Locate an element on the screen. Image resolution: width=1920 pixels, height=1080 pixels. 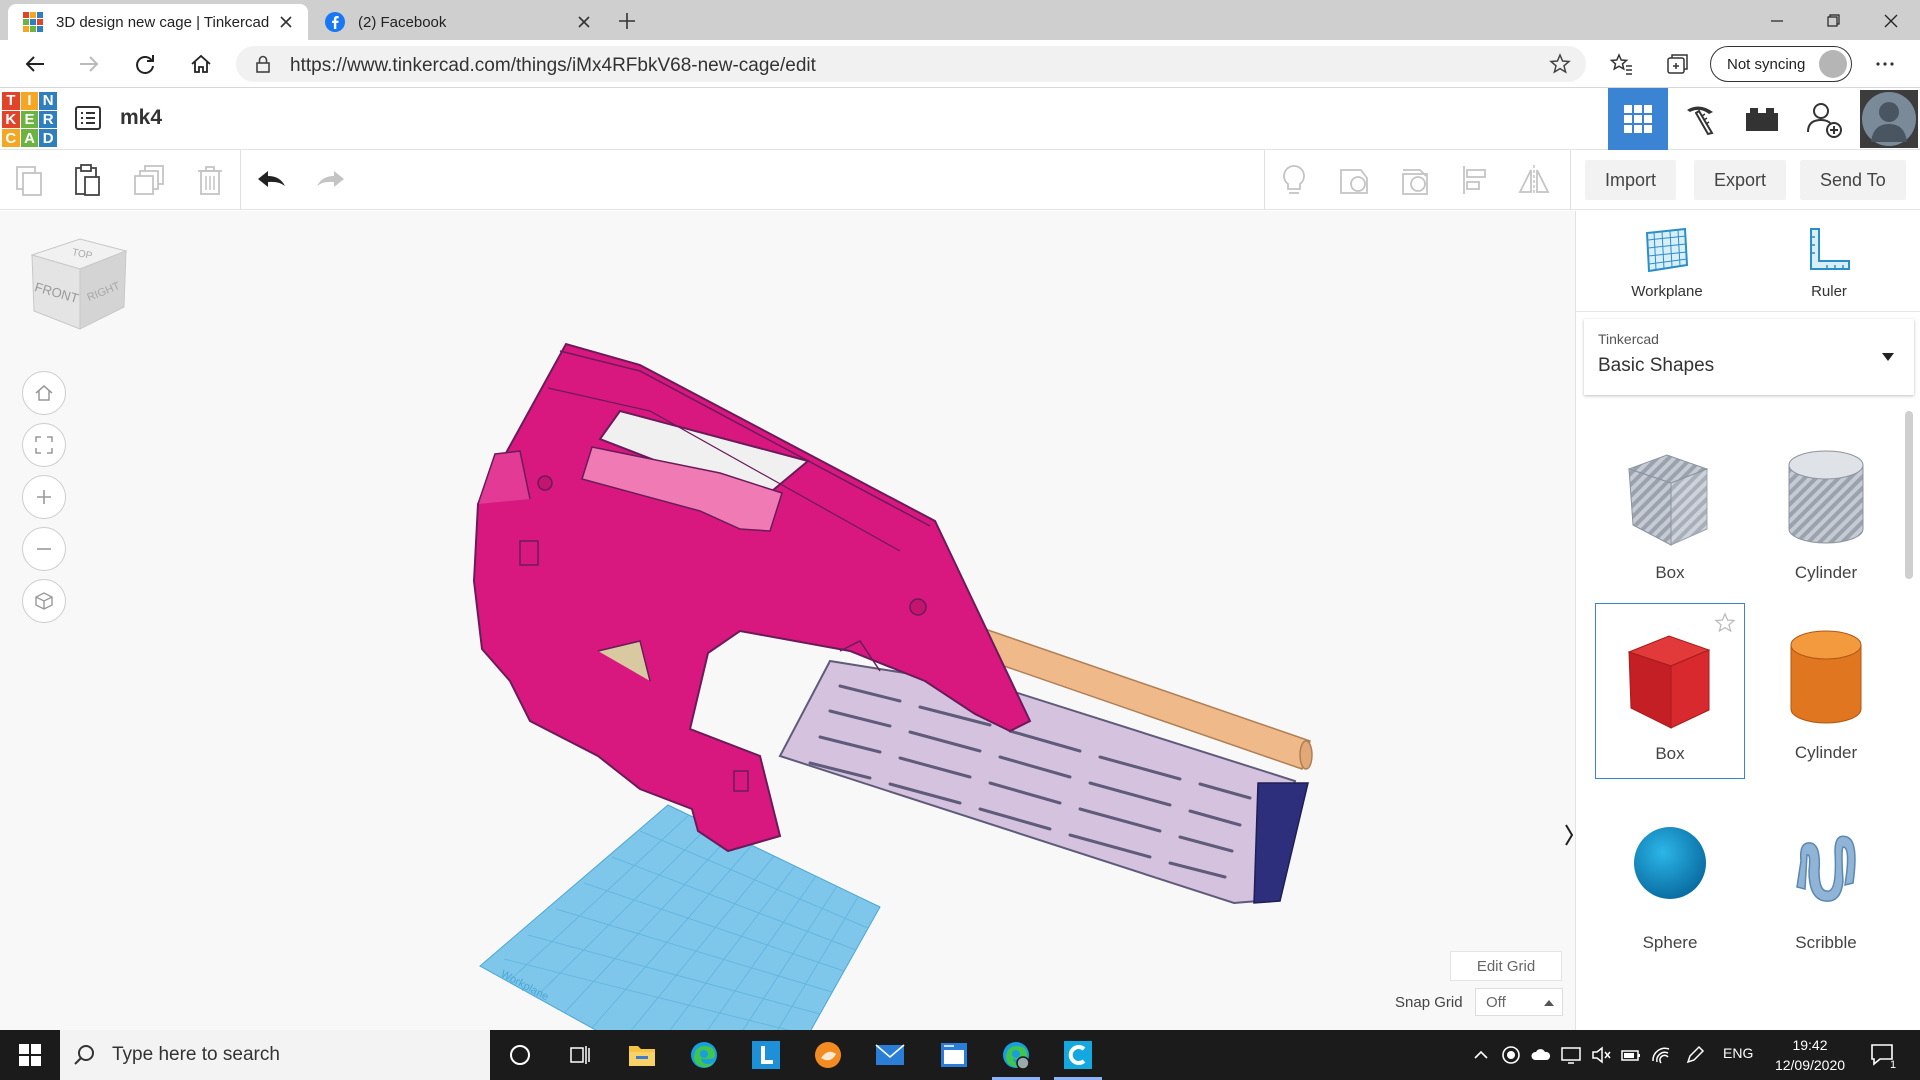
wifi-icon is located at coordinates (1661, 1055).